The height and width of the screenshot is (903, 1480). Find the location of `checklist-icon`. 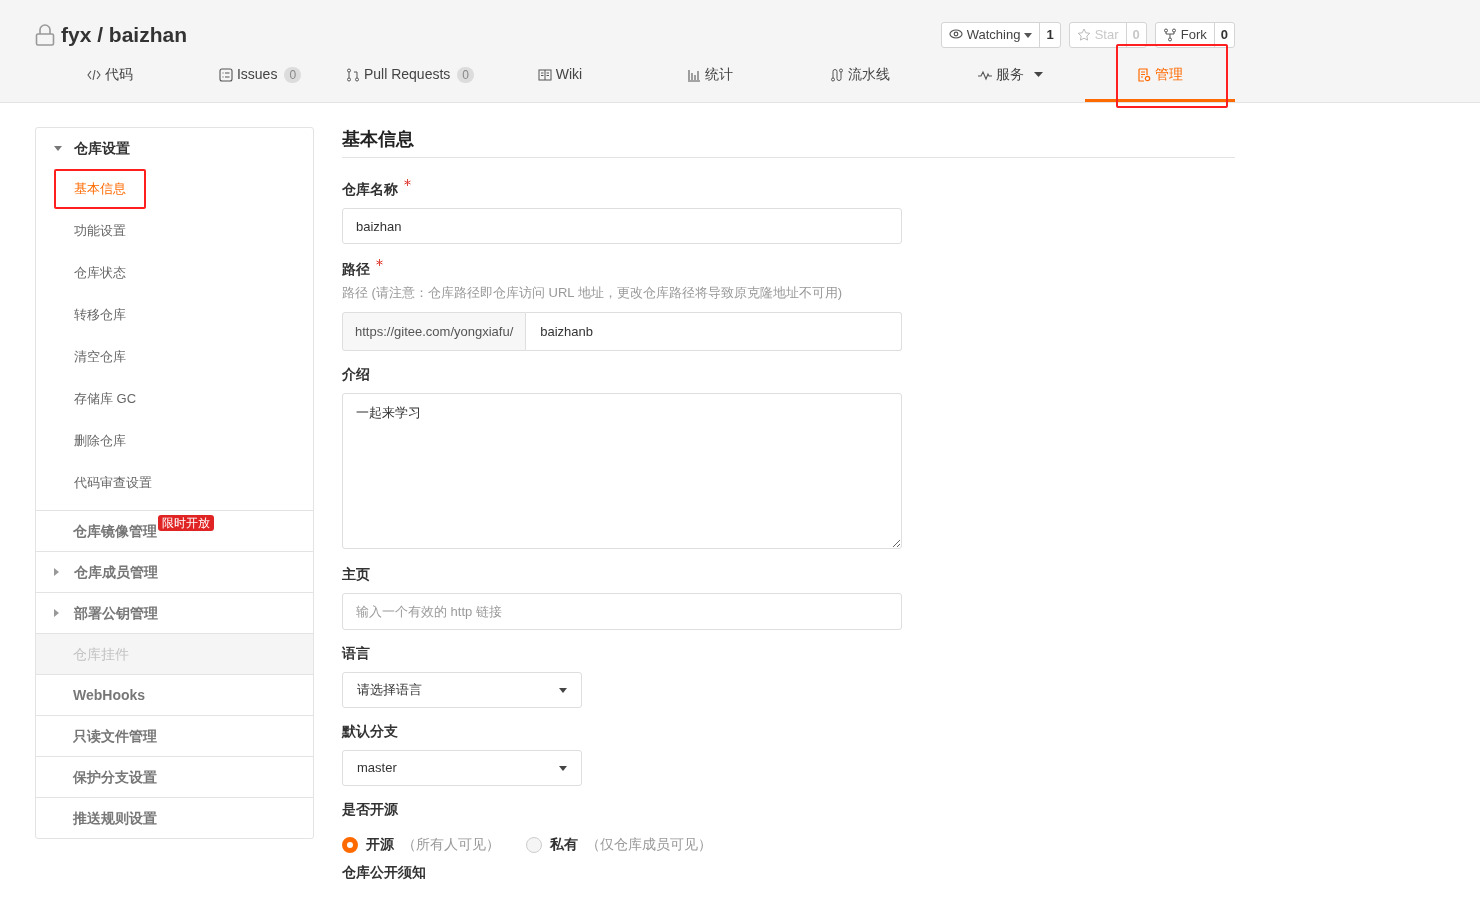

checklist-icon is located at coordinates (225, 74).